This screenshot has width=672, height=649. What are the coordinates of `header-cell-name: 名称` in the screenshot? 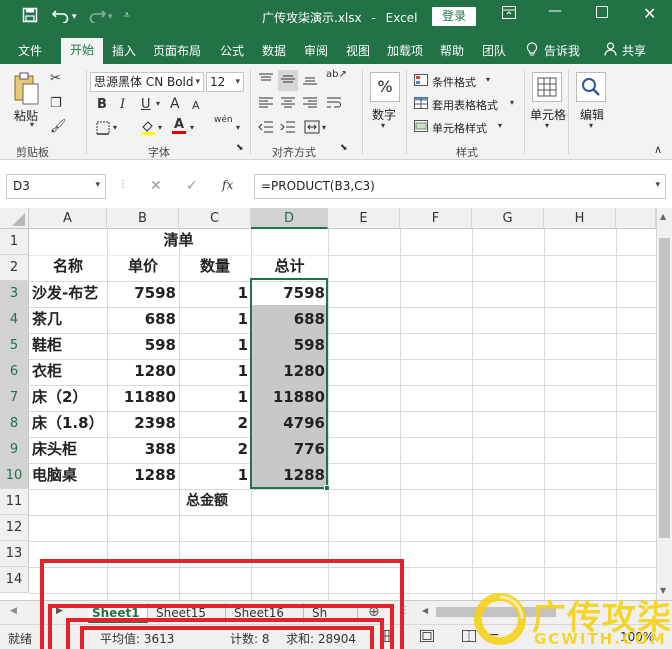 It's located at (68, 266).